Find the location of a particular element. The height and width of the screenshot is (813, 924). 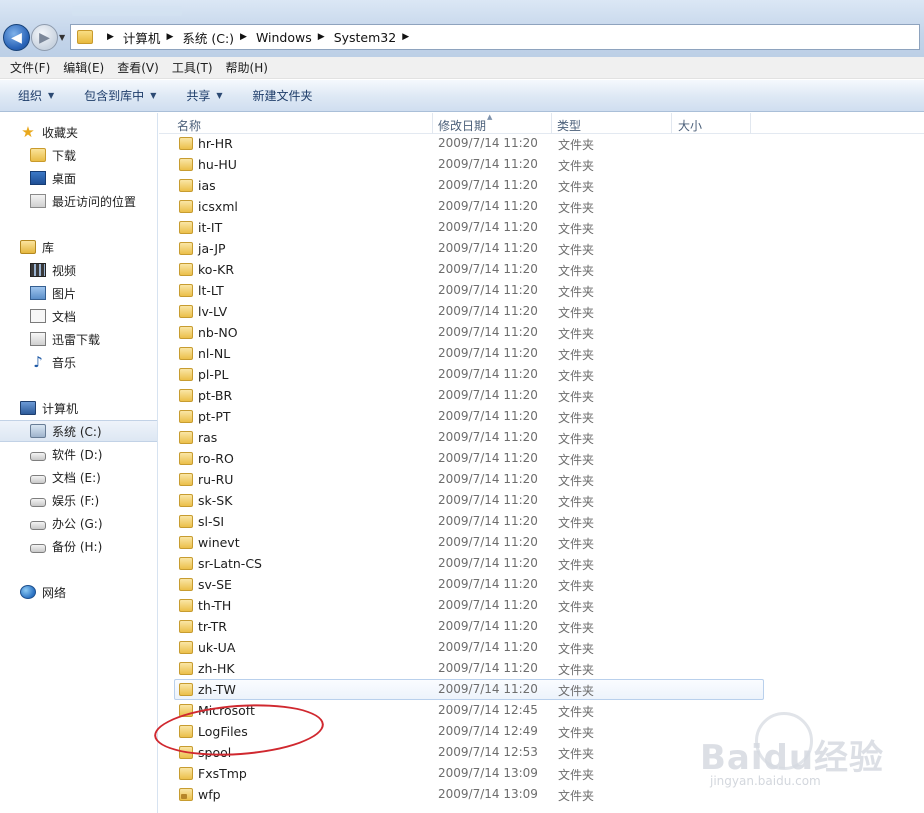

nav-computer: 计算机 is located at coordinates (78, 408).